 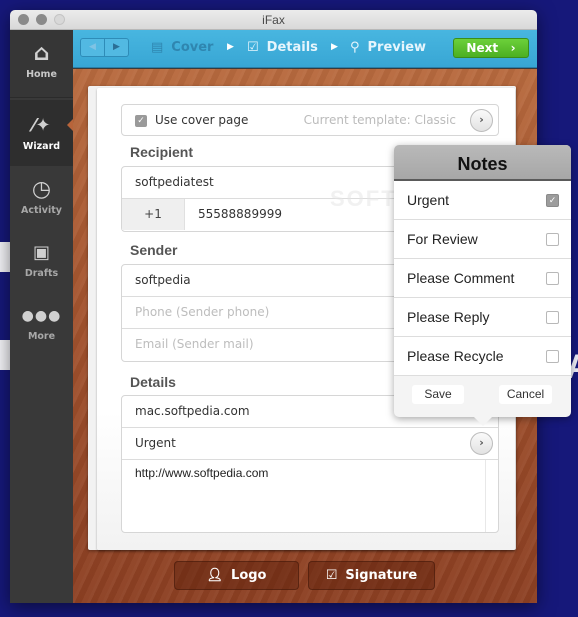 What do you see at coordinates (157, 47) in the screenshot?
I see `document-icon: ▤` at bounding box center [157, 47].